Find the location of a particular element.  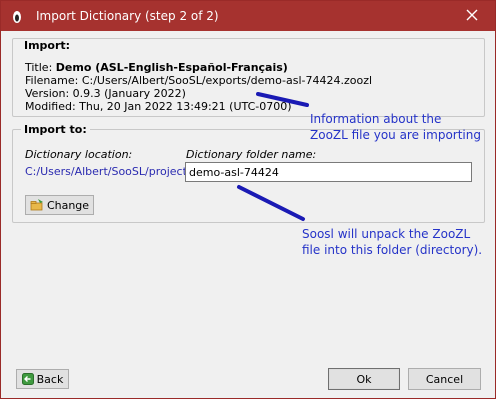

annotation-strokes is located at coordinates (273, 156).